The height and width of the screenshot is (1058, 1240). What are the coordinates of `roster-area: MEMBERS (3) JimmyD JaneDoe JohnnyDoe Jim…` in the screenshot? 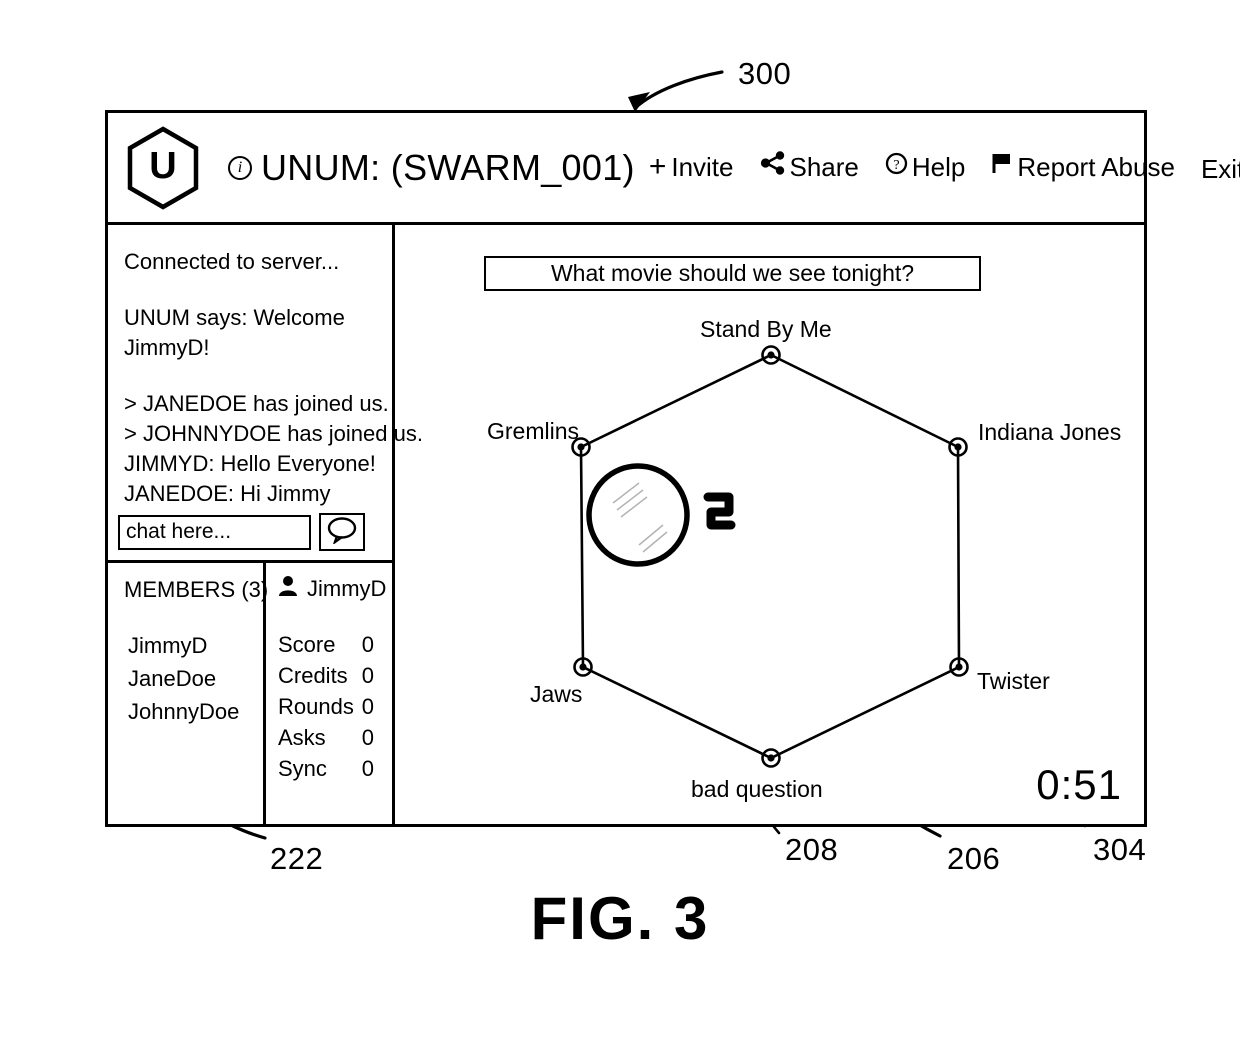 It's located at (250, 693).